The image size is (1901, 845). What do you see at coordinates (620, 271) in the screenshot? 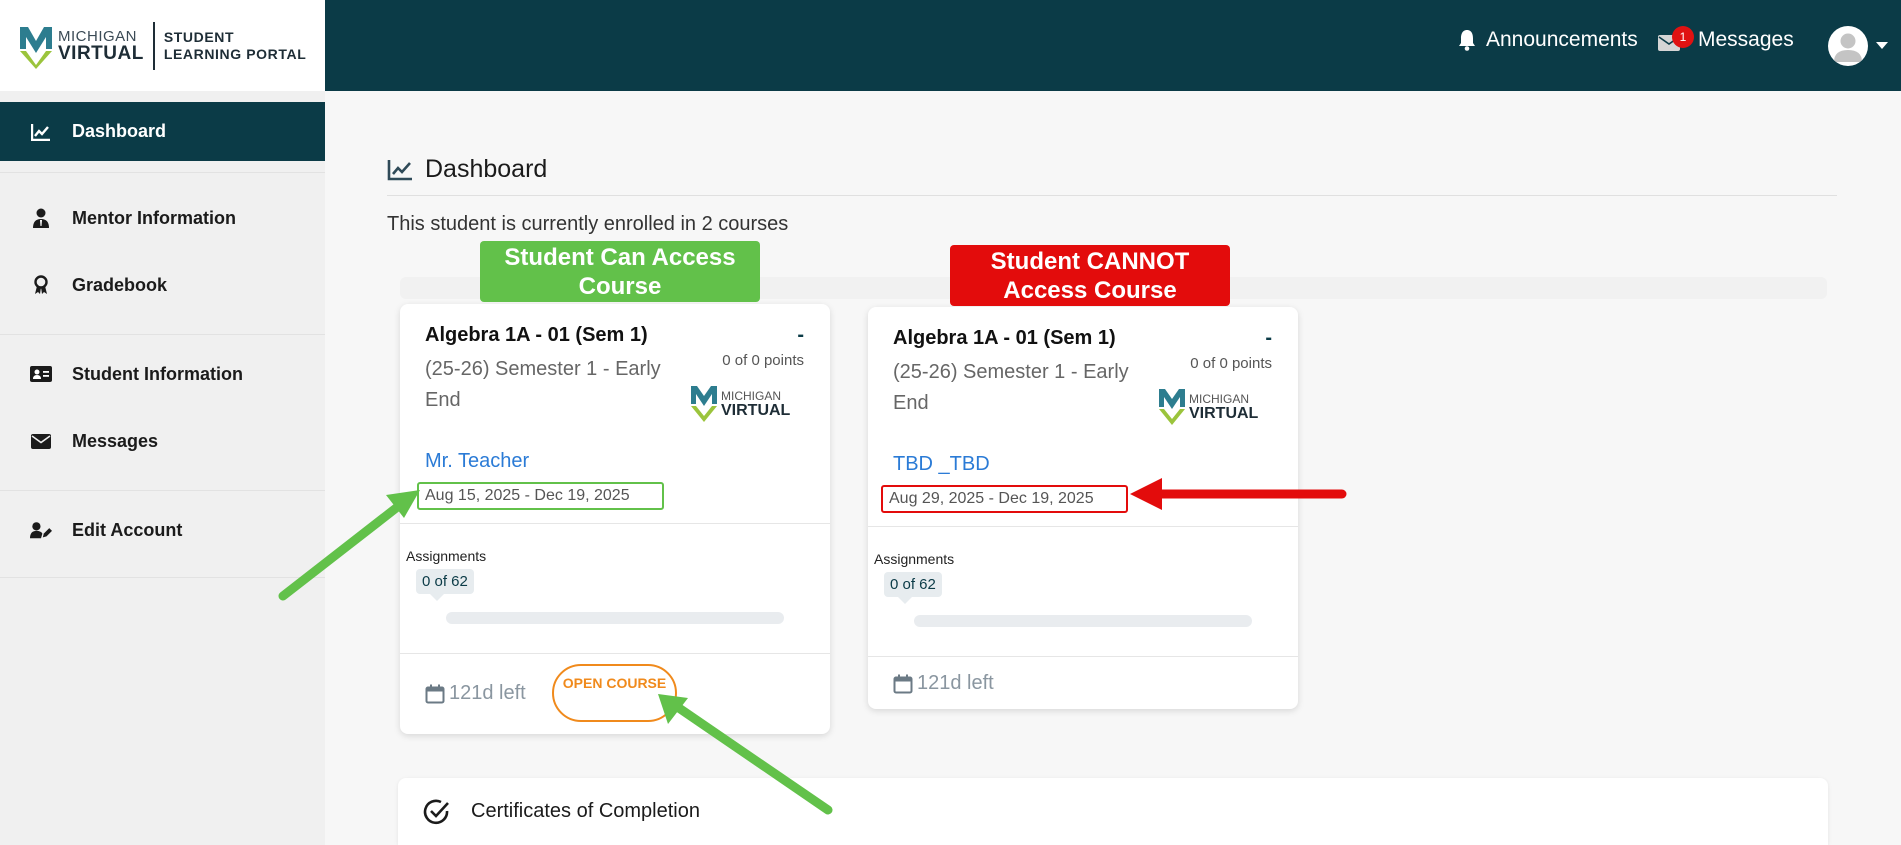
I see `callout-can-access: Student Can Access Course` at bounding box center [620, 271].